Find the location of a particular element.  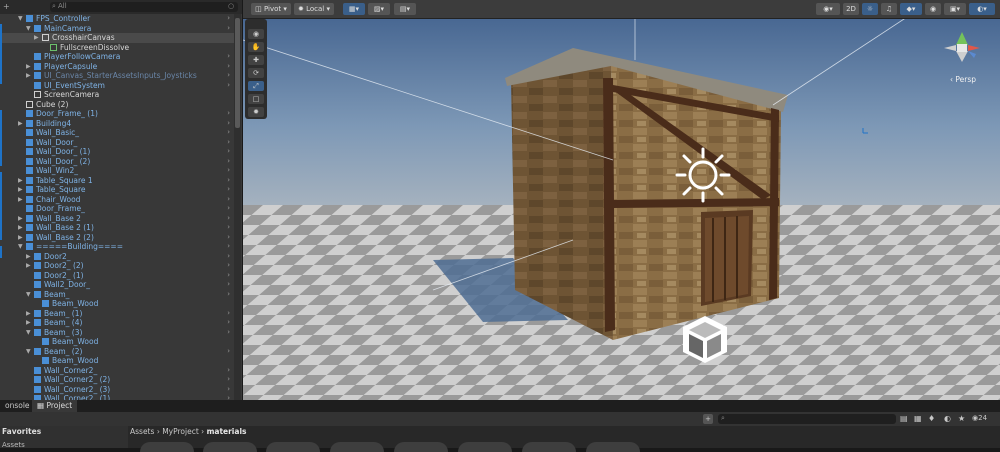

audio-toggle-icon: ♫ is located at coordinates (889, 9).